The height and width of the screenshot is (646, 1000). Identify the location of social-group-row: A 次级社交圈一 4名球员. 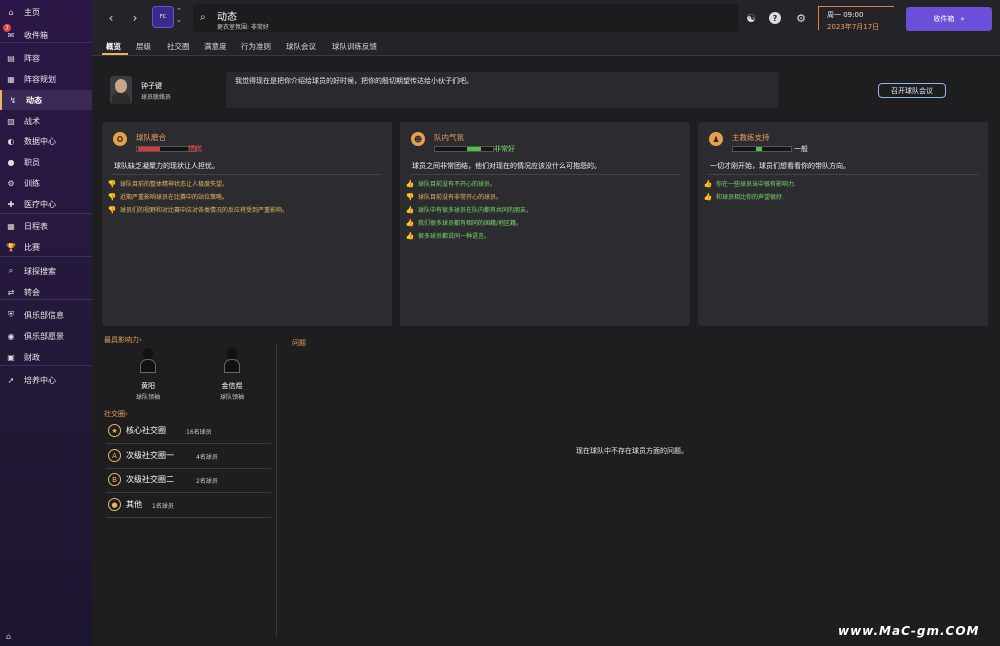
(188, 457).